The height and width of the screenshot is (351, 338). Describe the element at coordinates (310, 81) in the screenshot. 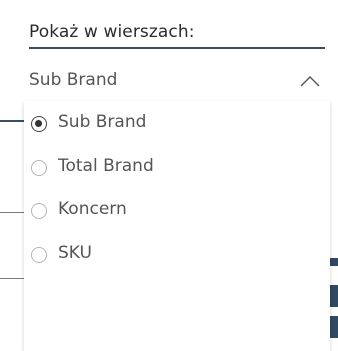

I see `chevron-up-icon` at that location.